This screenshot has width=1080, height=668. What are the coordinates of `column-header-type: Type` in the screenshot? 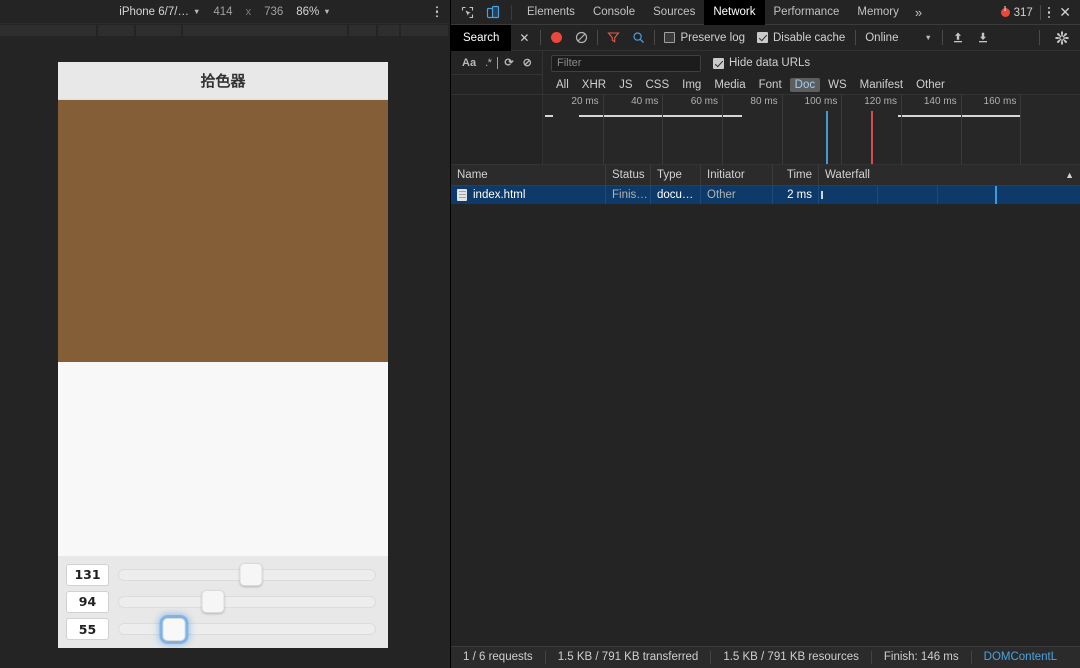 It's located at (676, 175).